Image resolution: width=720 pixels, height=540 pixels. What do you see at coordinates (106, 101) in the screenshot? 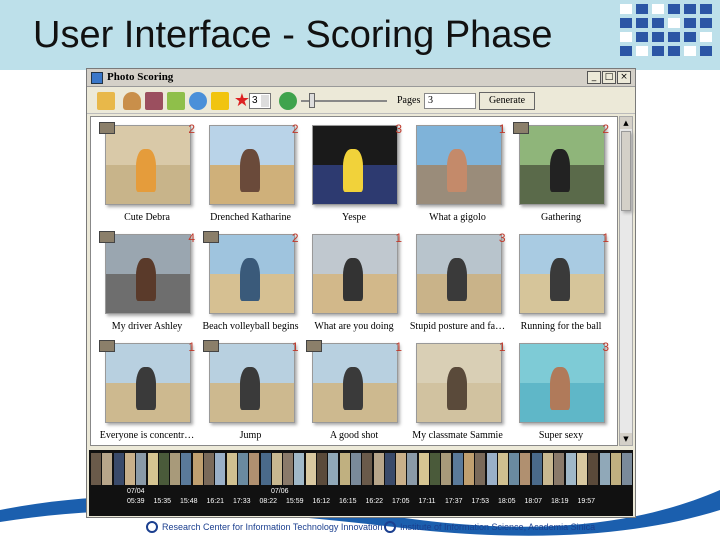
I see `folder-open-icon` at bounding box center [106, 101].